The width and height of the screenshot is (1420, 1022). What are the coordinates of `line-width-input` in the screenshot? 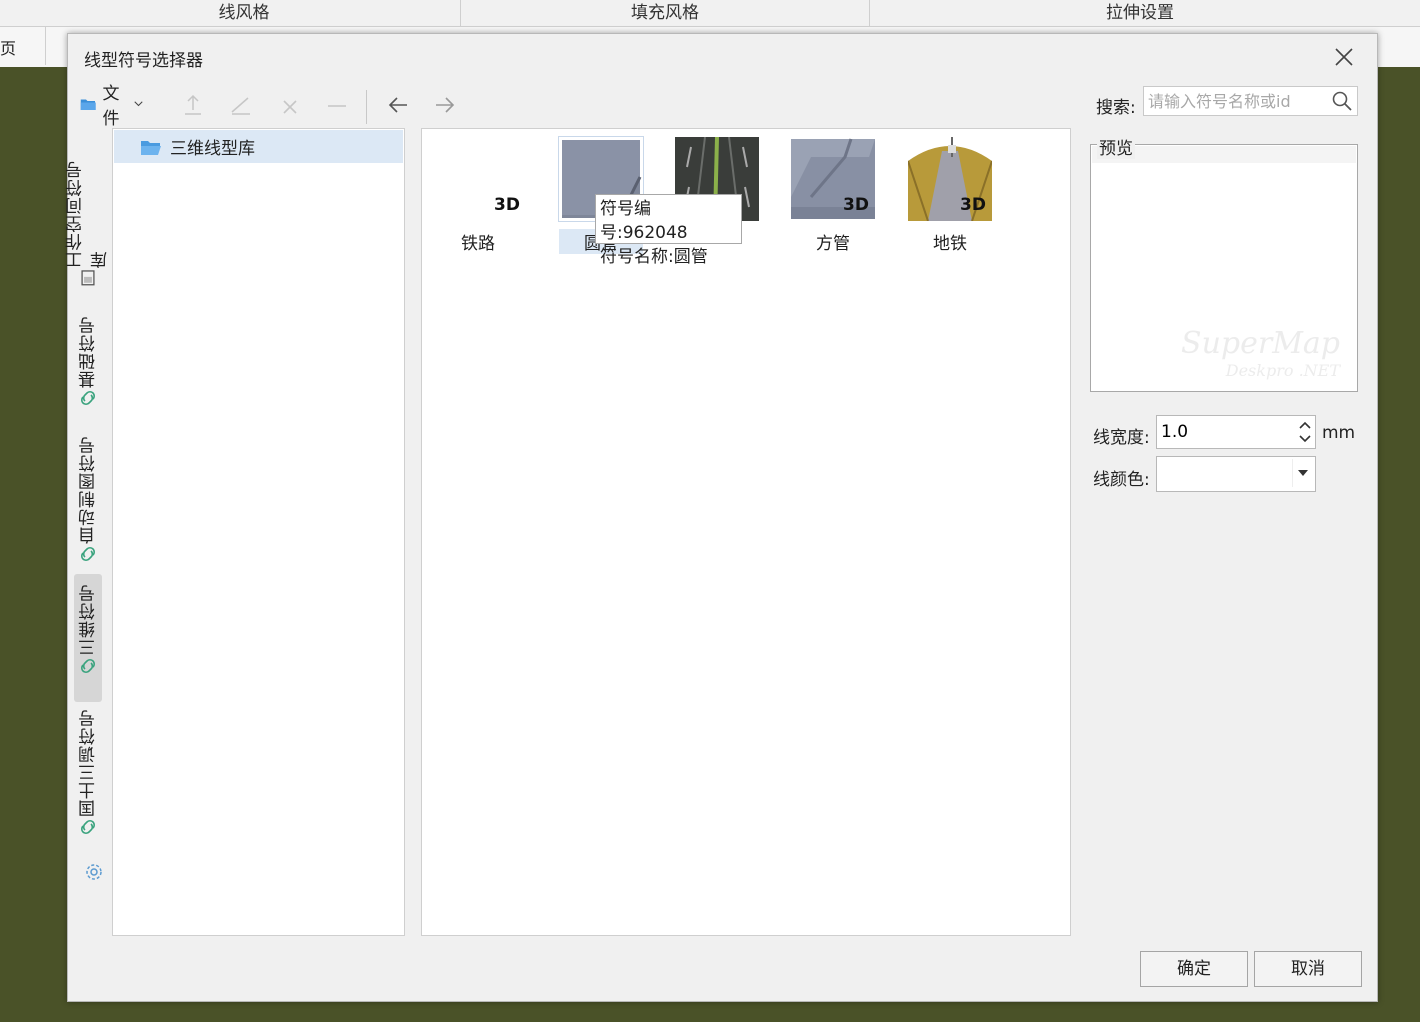 It's located at (1221, 432).